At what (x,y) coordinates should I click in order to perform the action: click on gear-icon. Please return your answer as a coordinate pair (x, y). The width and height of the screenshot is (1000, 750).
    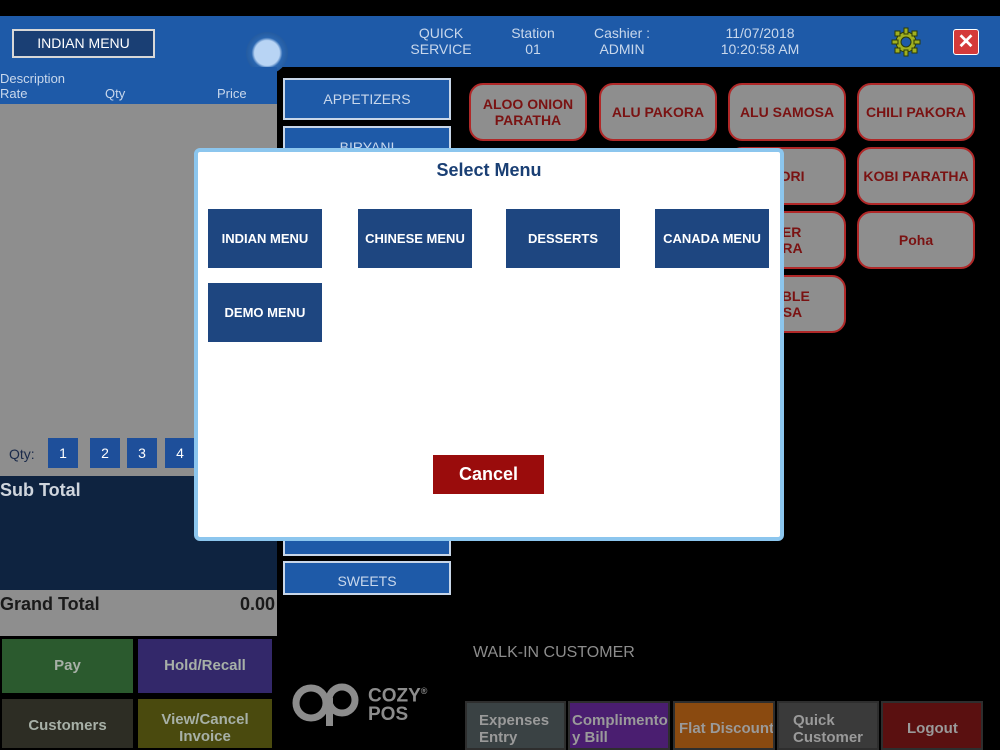
    Looking at the image, I should click on (906, 42).